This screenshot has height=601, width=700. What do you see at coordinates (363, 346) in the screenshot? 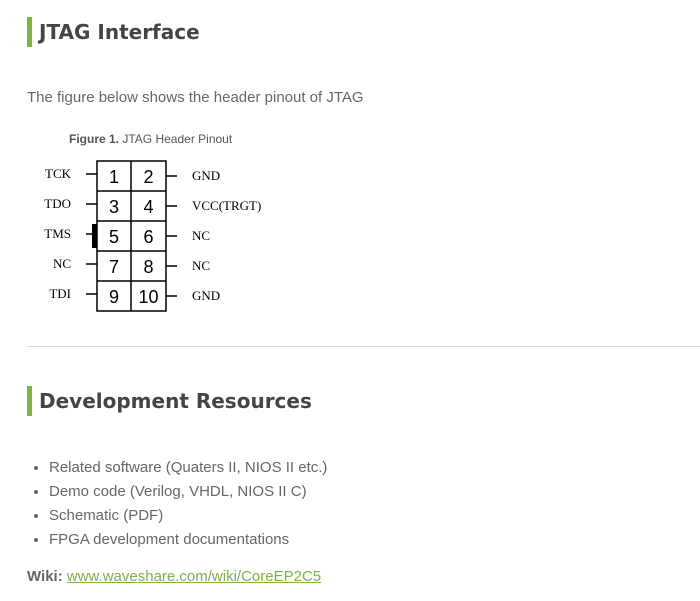
I see `section-divider` at bounding box center [363, 346].